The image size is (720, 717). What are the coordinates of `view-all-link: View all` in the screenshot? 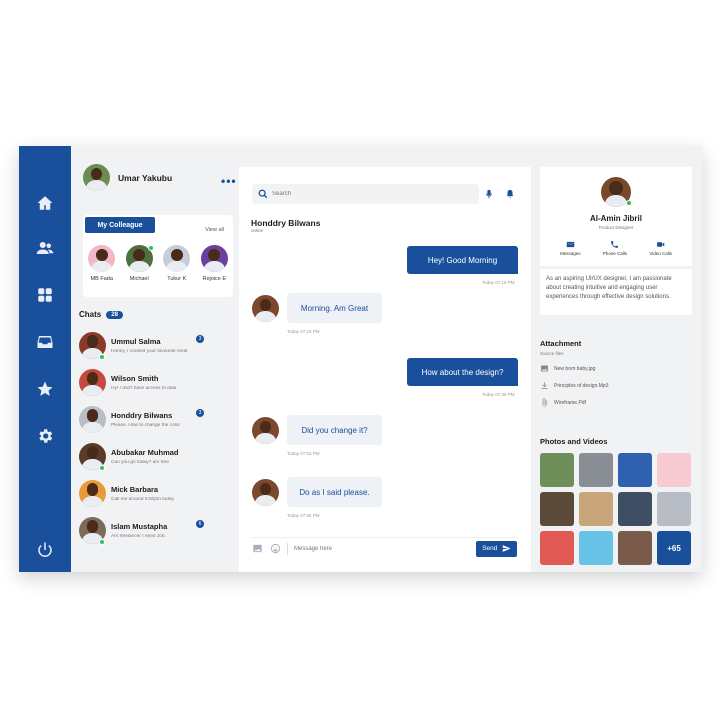 It's located at (214, 230).